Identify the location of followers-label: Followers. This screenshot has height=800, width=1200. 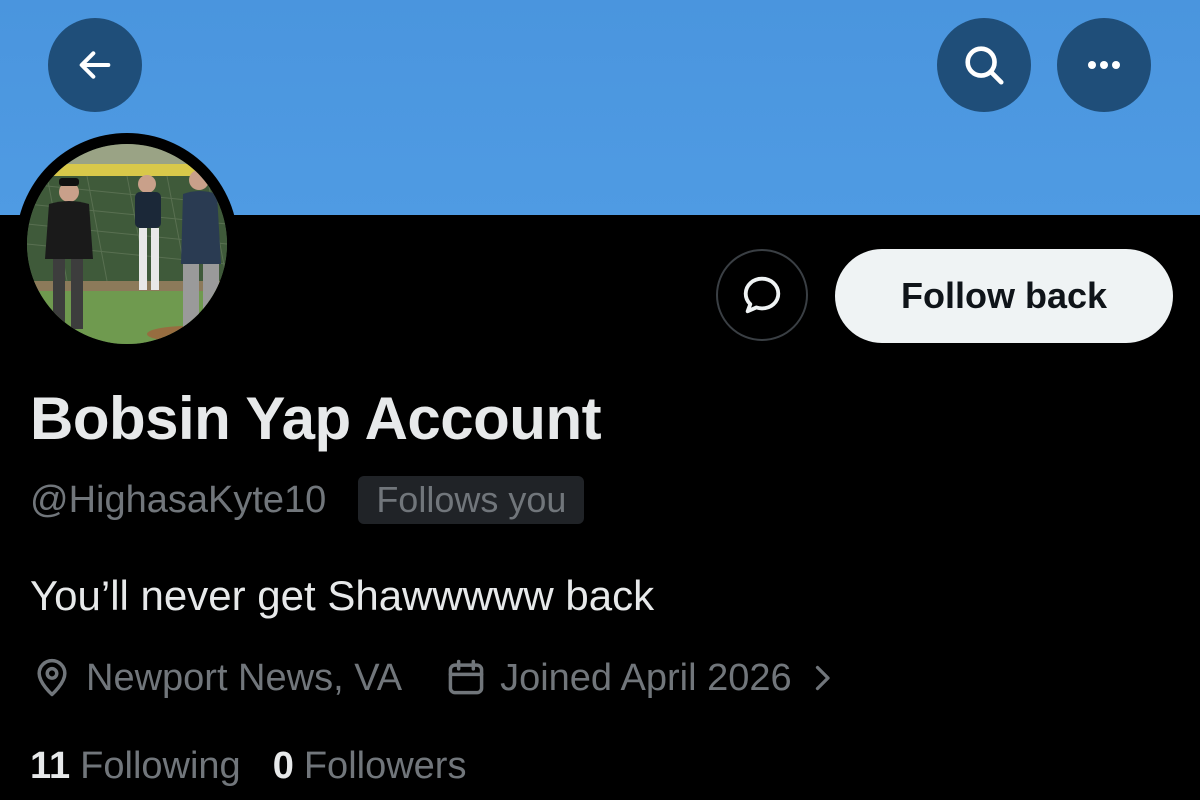
(385, 765).